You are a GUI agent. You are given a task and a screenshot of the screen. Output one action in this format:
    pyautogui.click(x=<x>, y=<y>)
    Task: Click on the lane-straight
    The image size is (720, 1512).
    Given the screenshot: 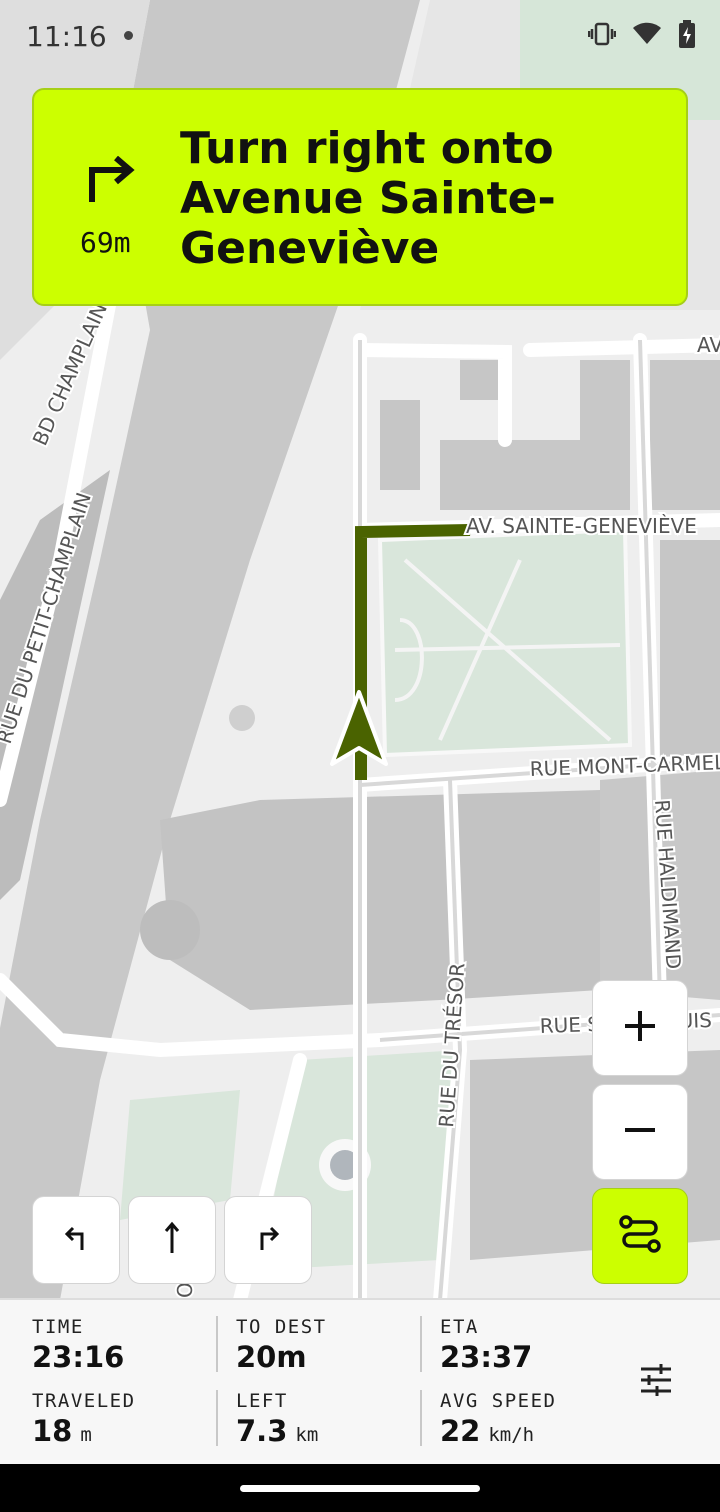 What is the action you would take?
    pyautogui.click(x=172, y=1240)
    